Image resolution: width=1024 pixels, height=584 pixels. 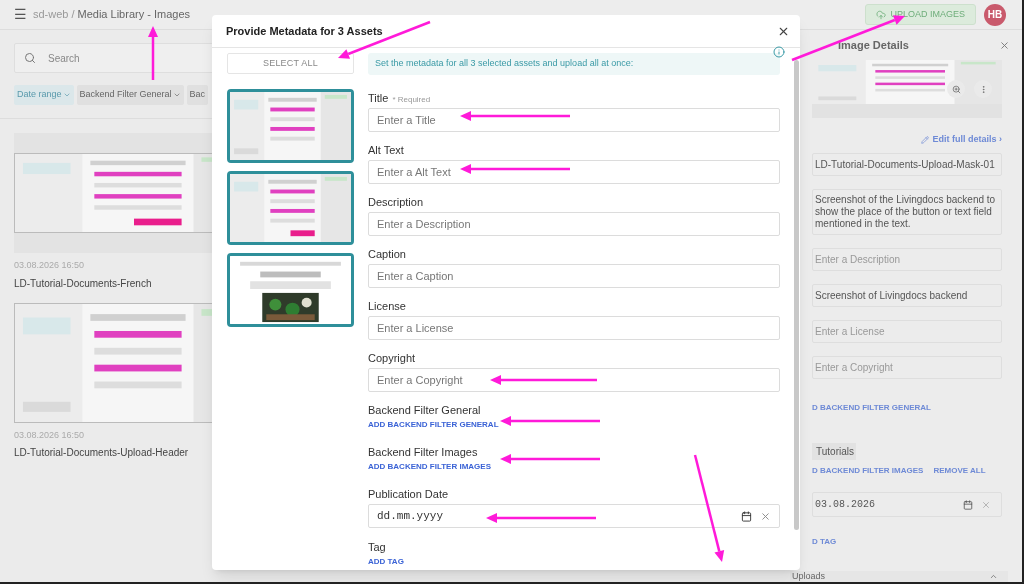 What do you see at coordinates (574, 172) in the screenshot?
I see `text-field: Enter a Alt Text` at bounding box center [574, 172].